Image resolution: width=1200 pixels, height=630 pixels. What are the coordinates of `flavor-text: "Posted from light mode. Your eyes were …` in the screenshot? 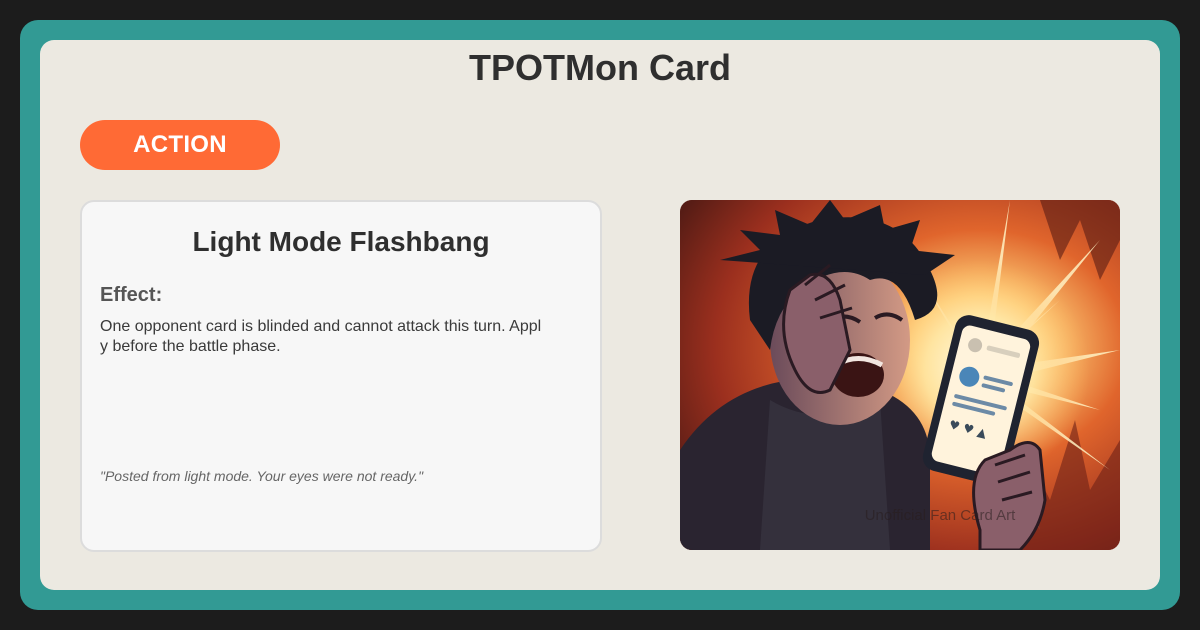 It's located at (262, 476).